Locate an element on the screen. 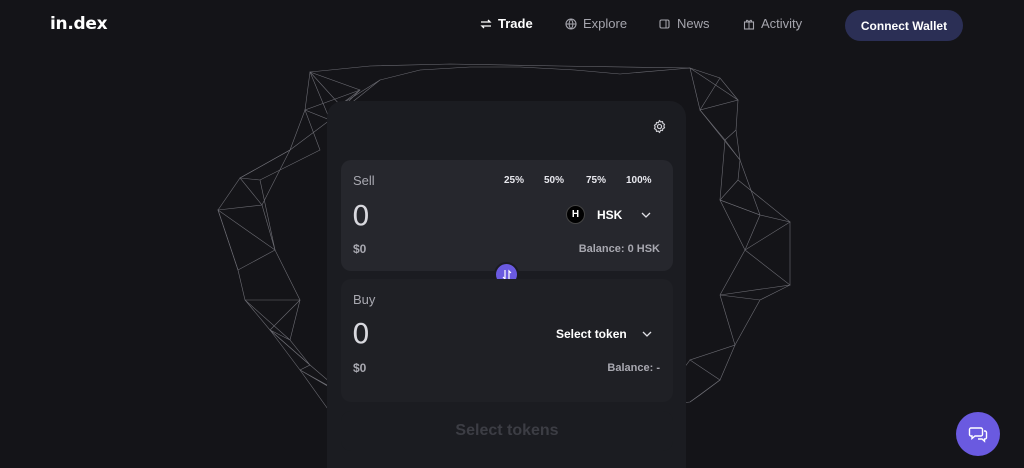  nav-activity-label: Activity is located at coordinates (782, 23).